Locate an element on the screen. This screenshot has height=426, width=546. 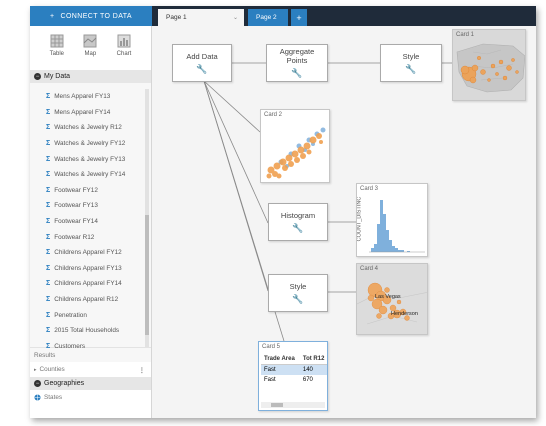
card-title: Card 5 is located at coordinates (271, 347).